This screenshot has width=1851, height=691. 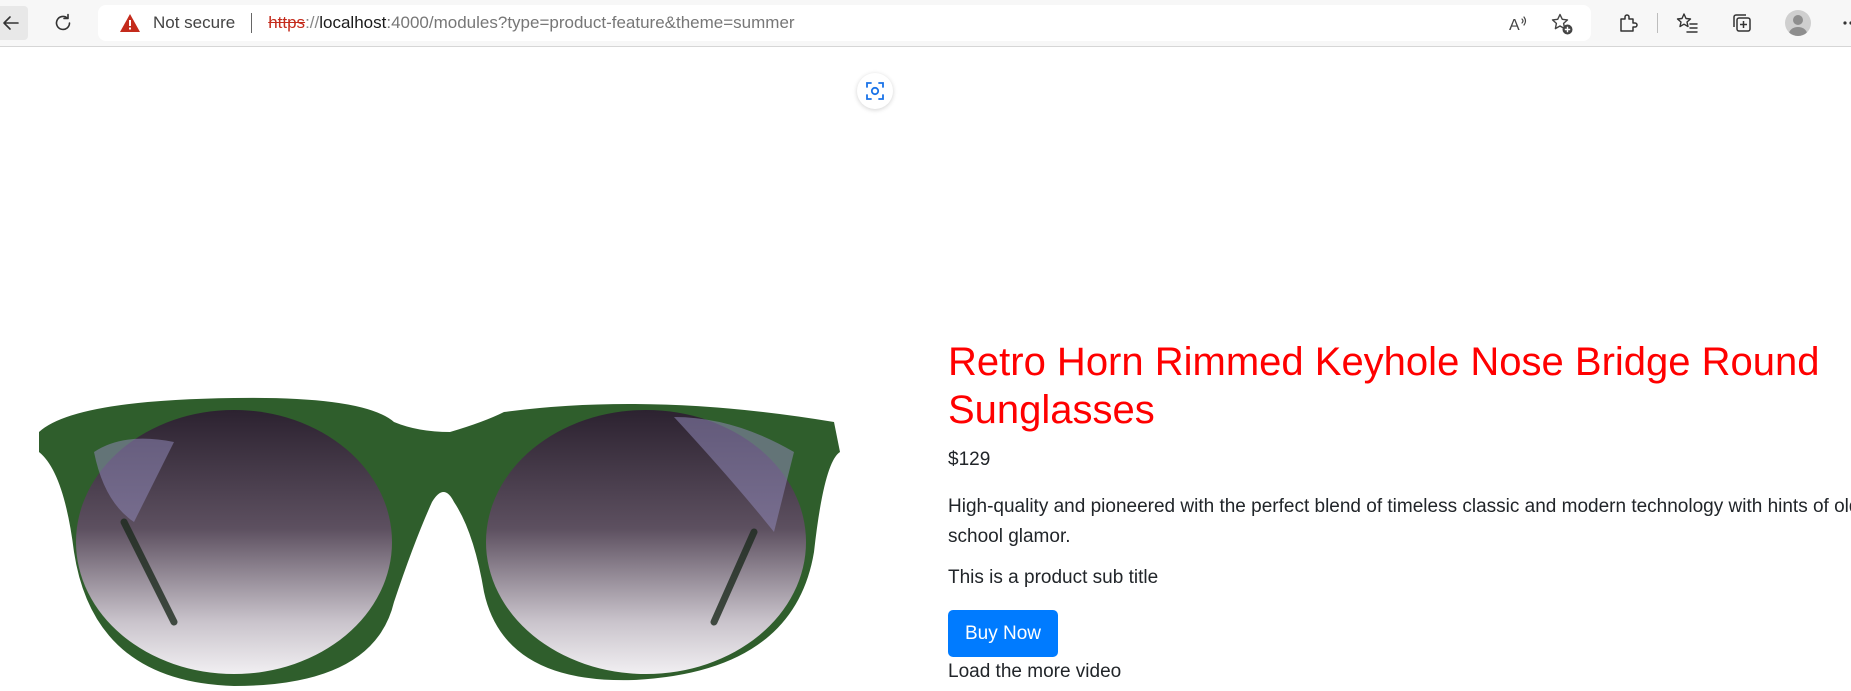 I want to click on product-subtitle: This is a product sub title, so click(x=1053, y=577).